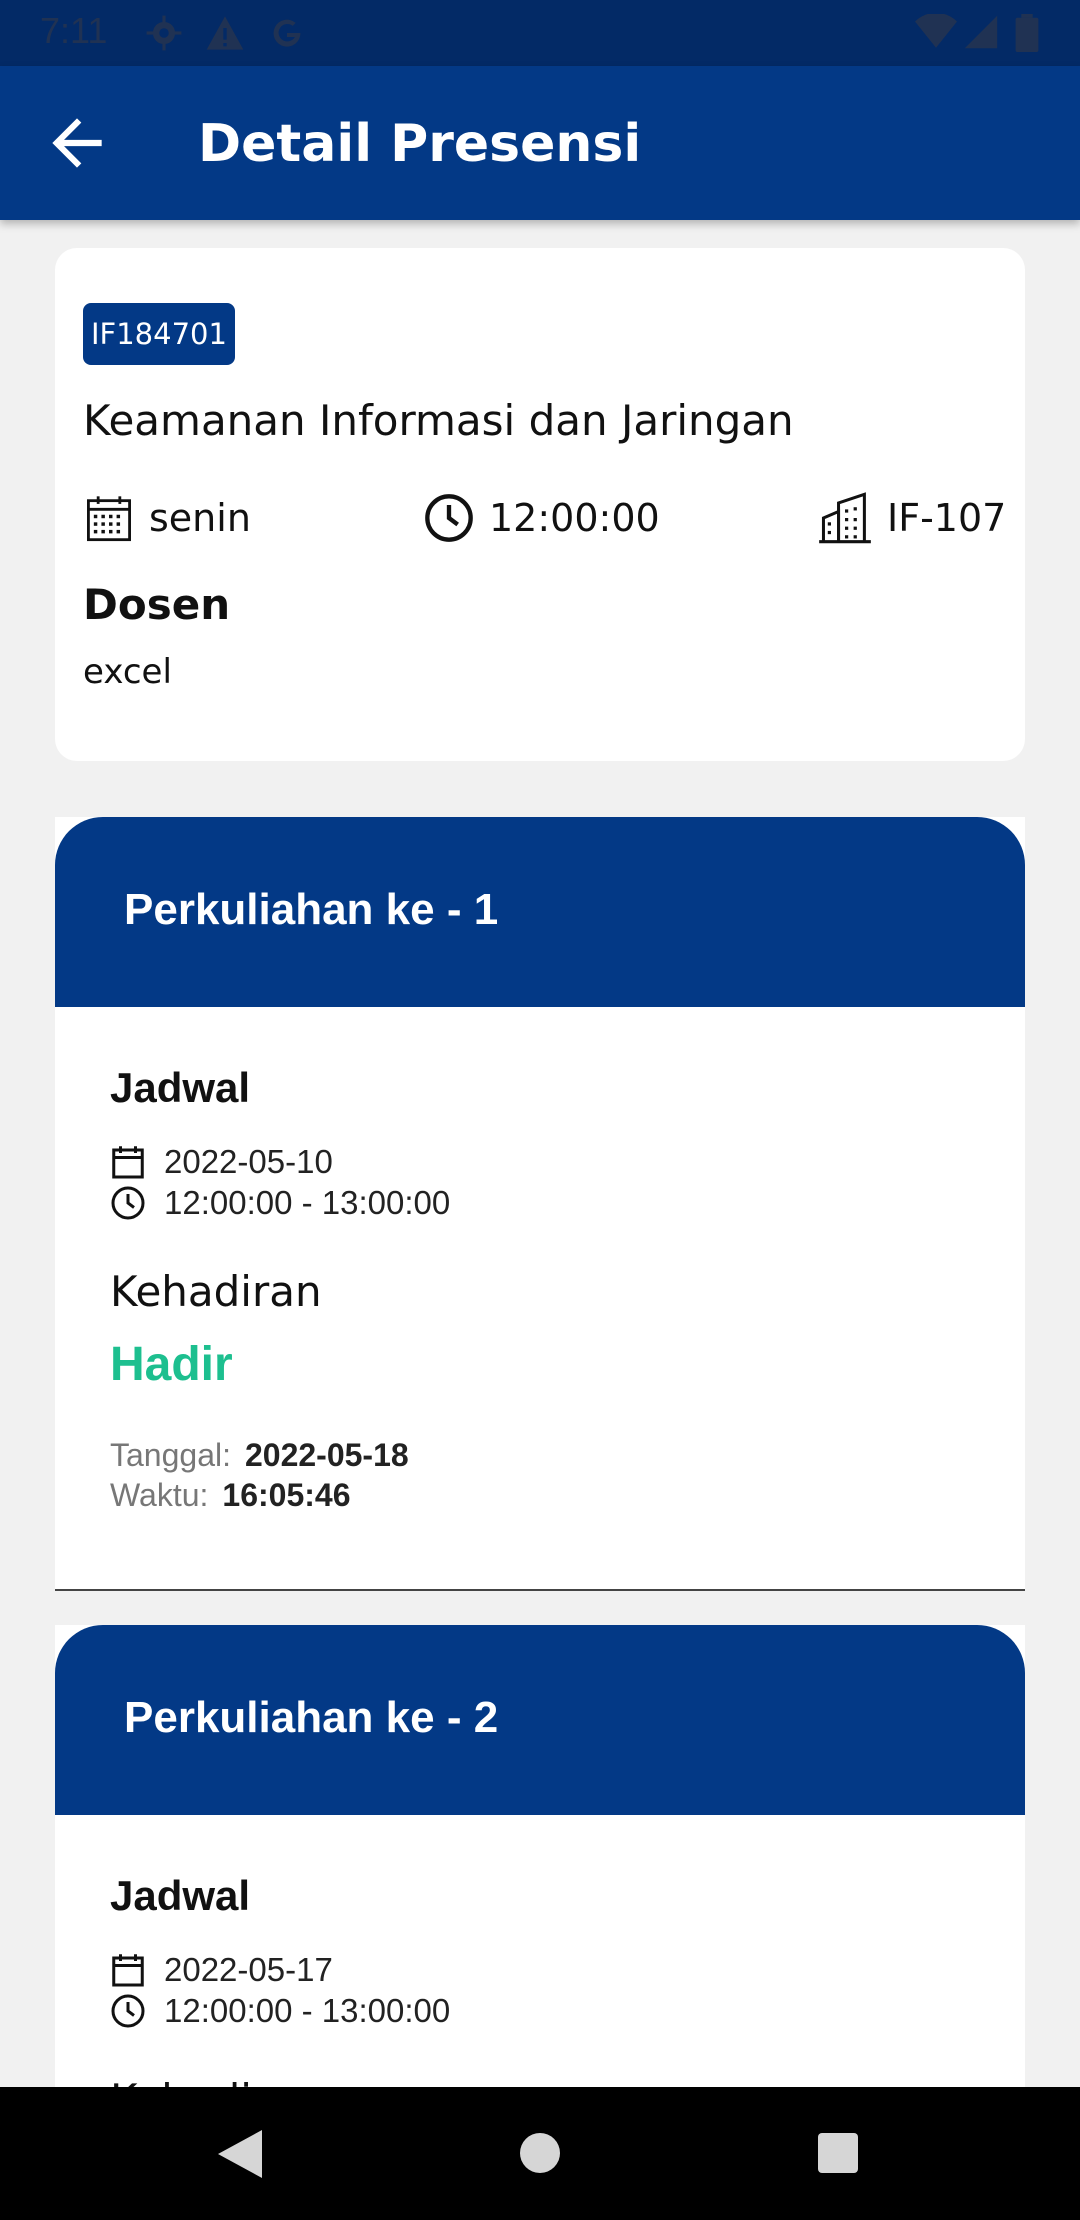 This screenshot has height=2220, width=1080. I want to click on settings-icon, so click(164, 33).